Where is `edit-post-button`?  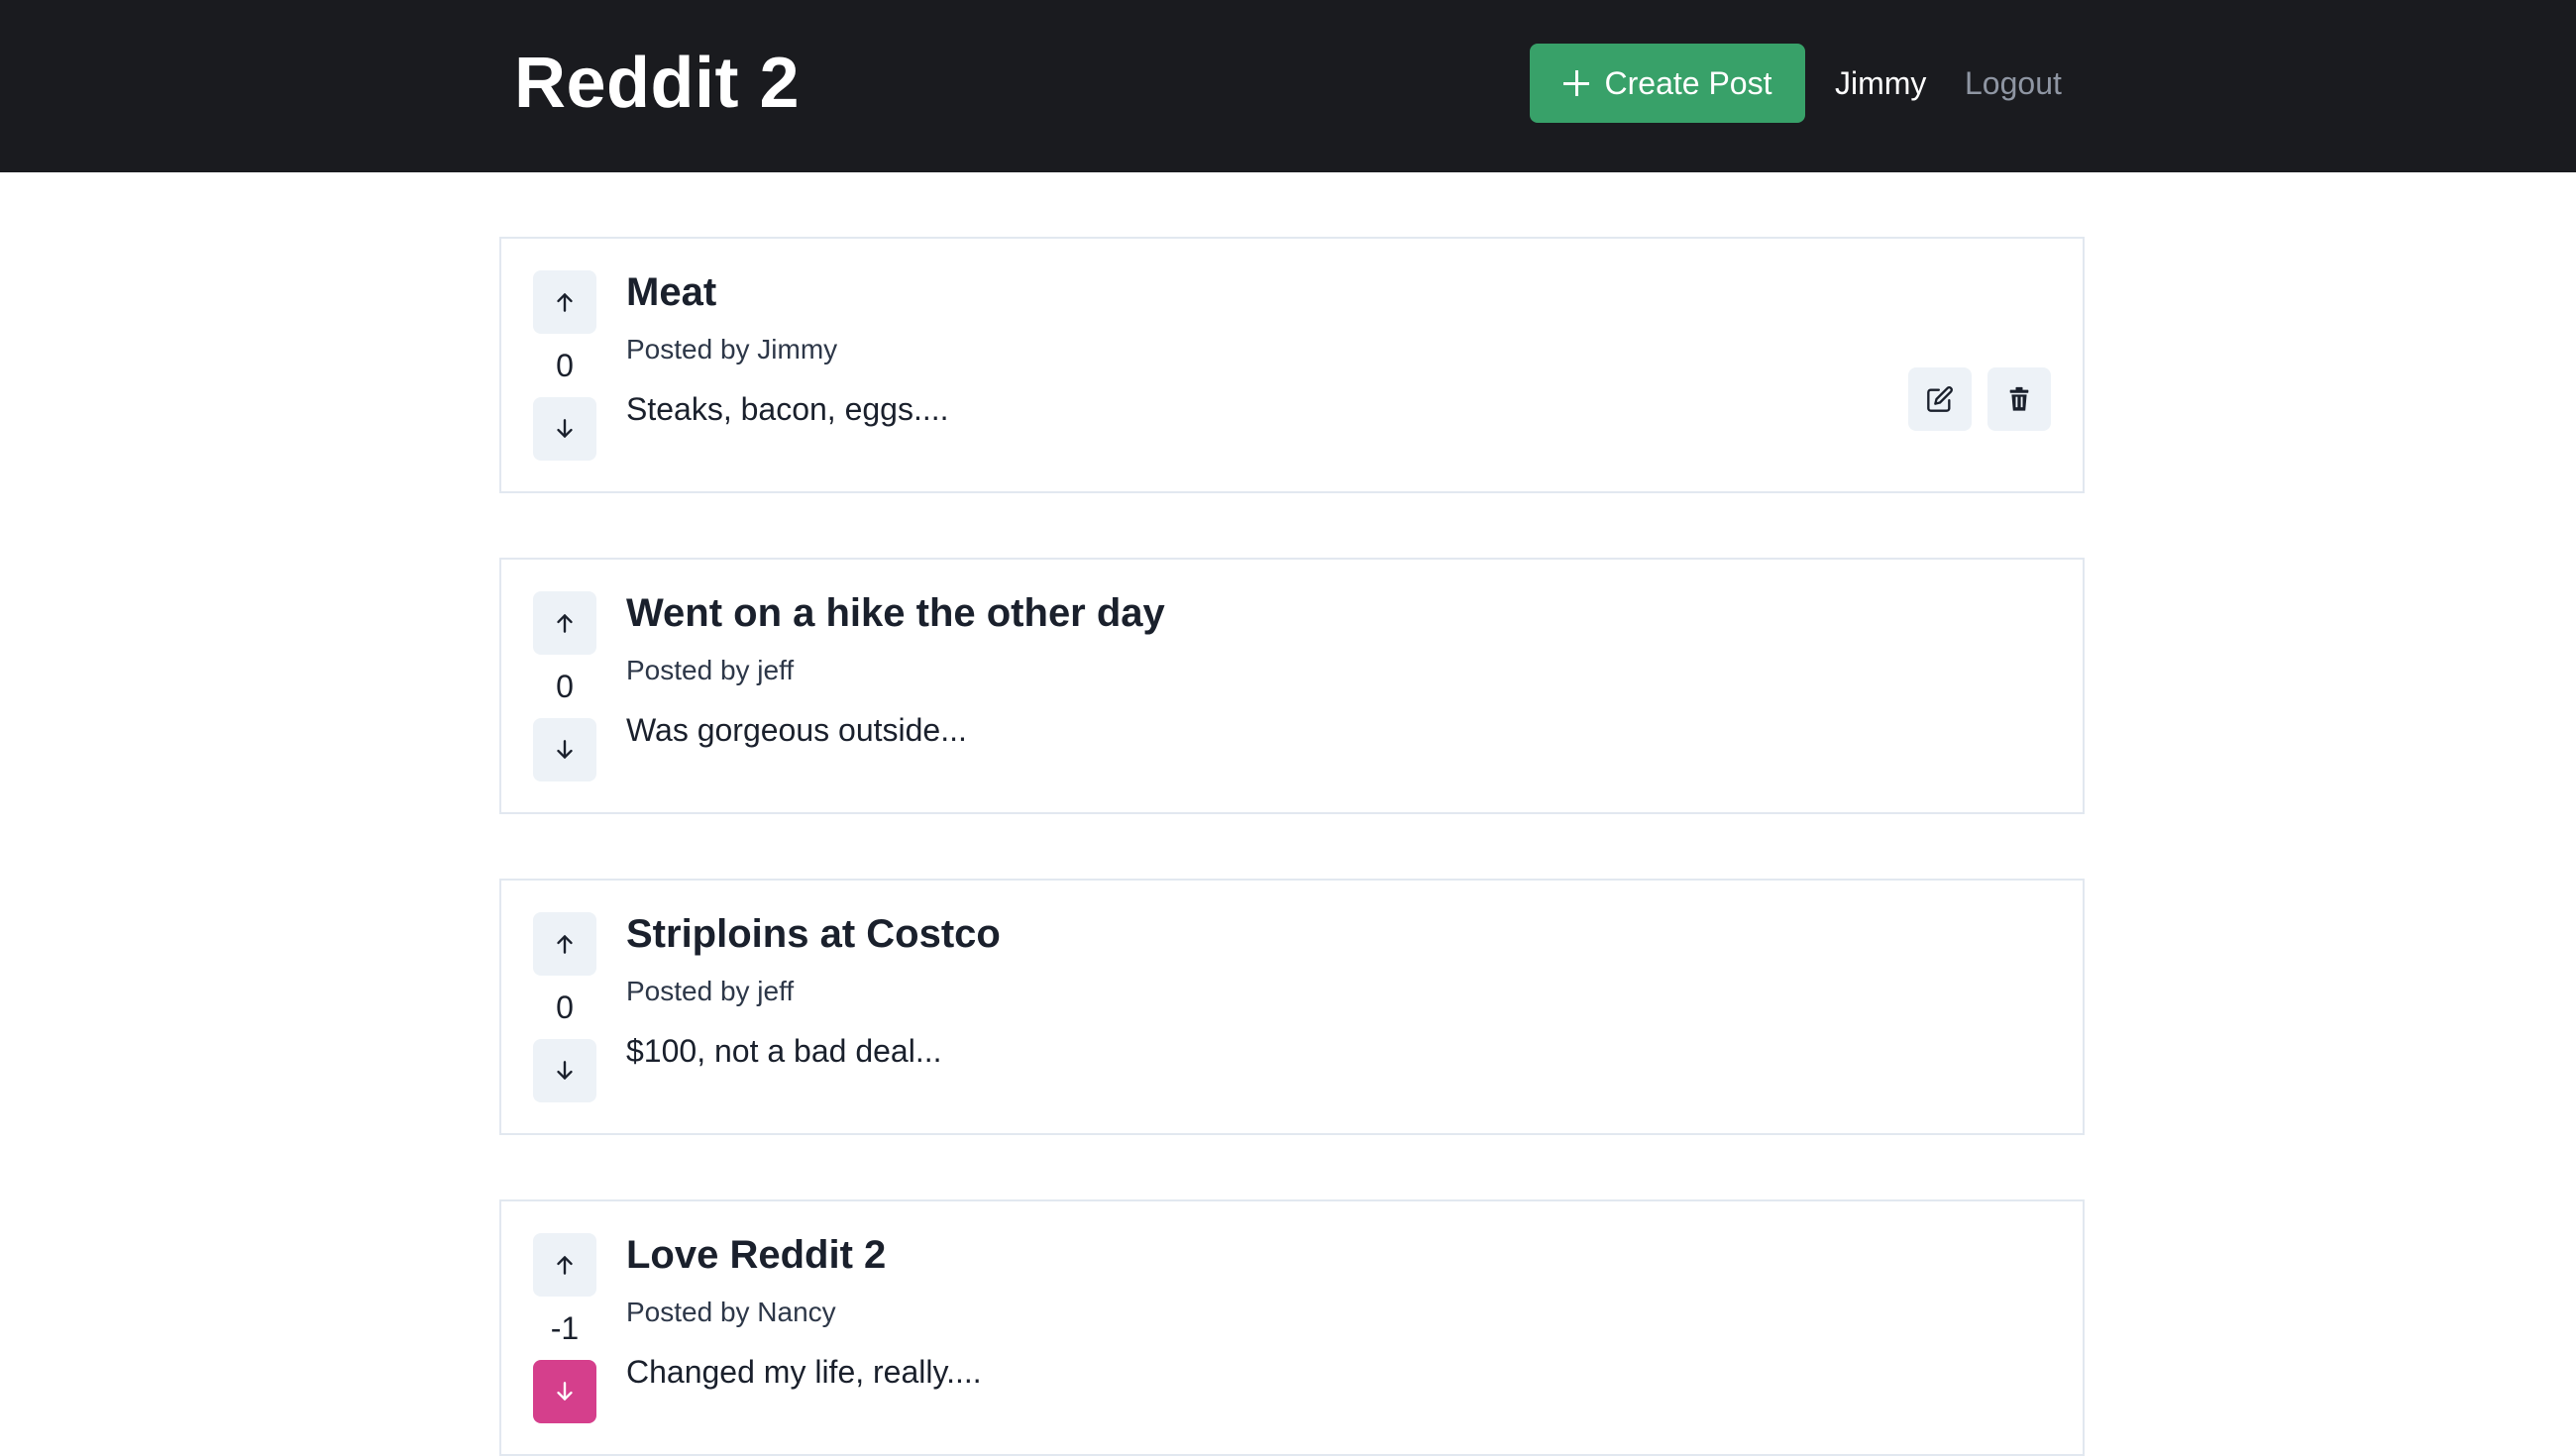 edit-post-button is located at coordinates (1940, 399).